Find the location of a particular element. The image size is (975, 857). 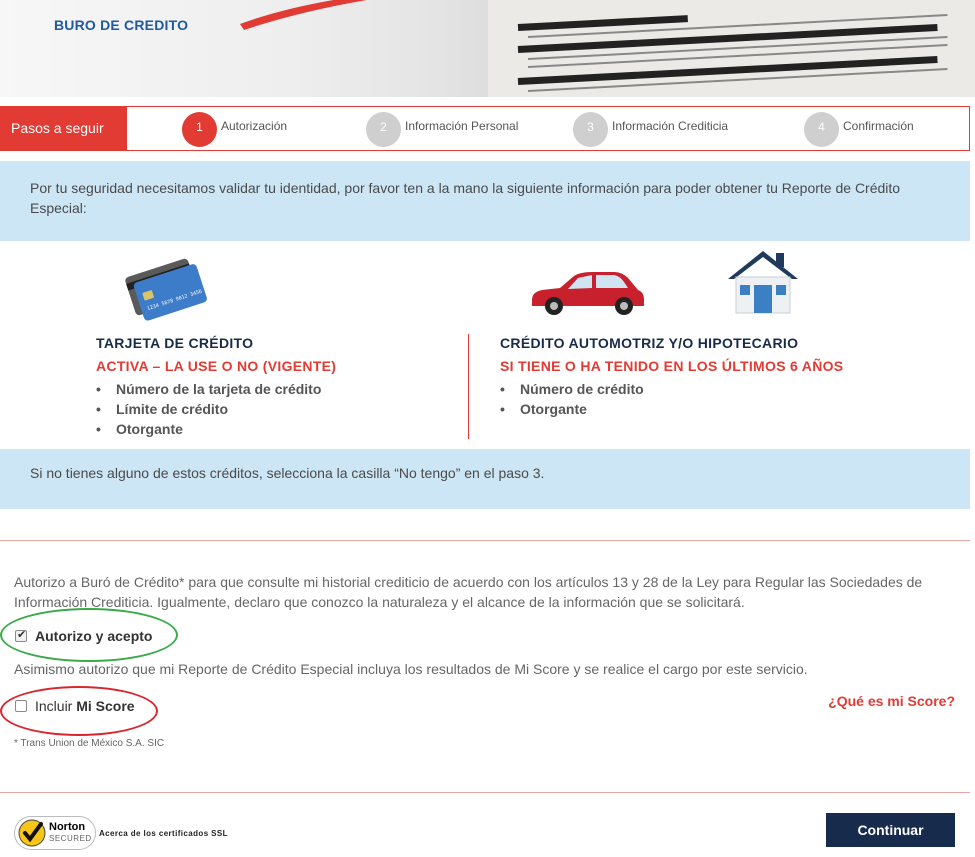

step-label: Información Crediticia is located at coordinates (670, 126).